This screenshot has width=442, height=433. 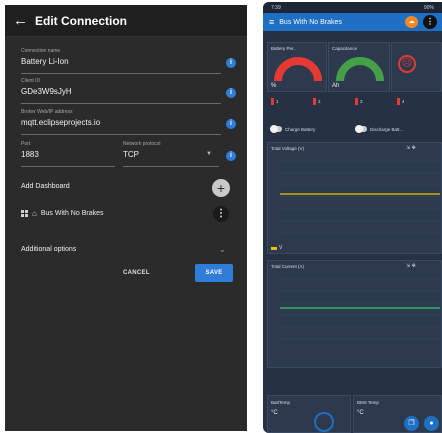 I want to click on io-indicator-2: 2, so click(x=317, y=101).